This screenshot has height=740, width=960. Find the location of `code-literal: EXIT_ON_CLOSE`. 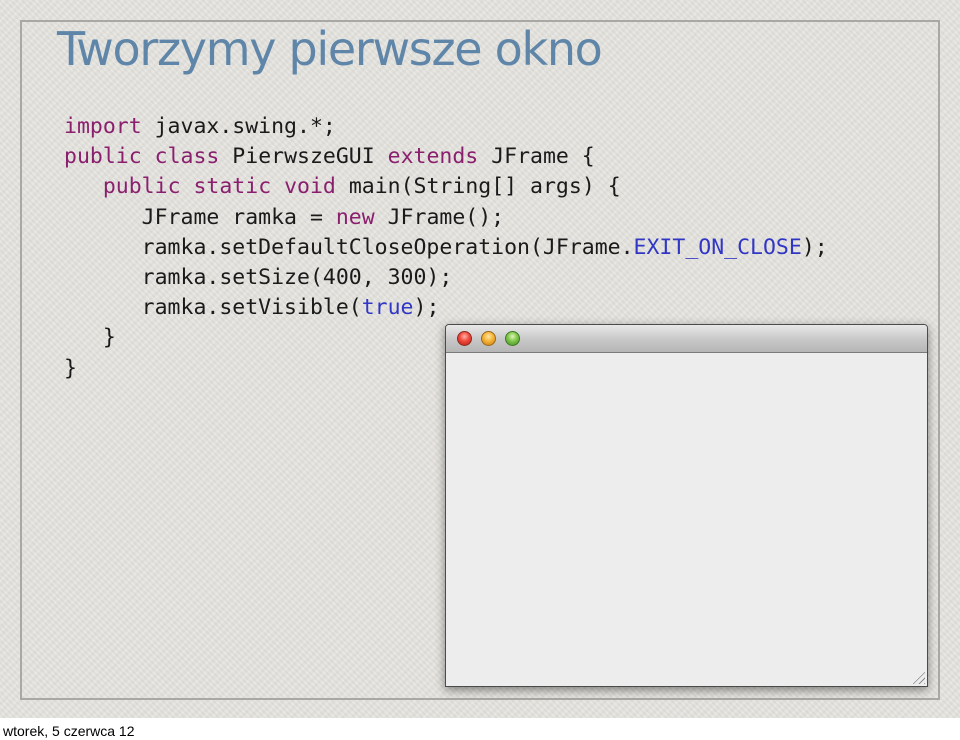

code-literal: EXIT_ON_CLOSE is located at coordinates (717, 247).